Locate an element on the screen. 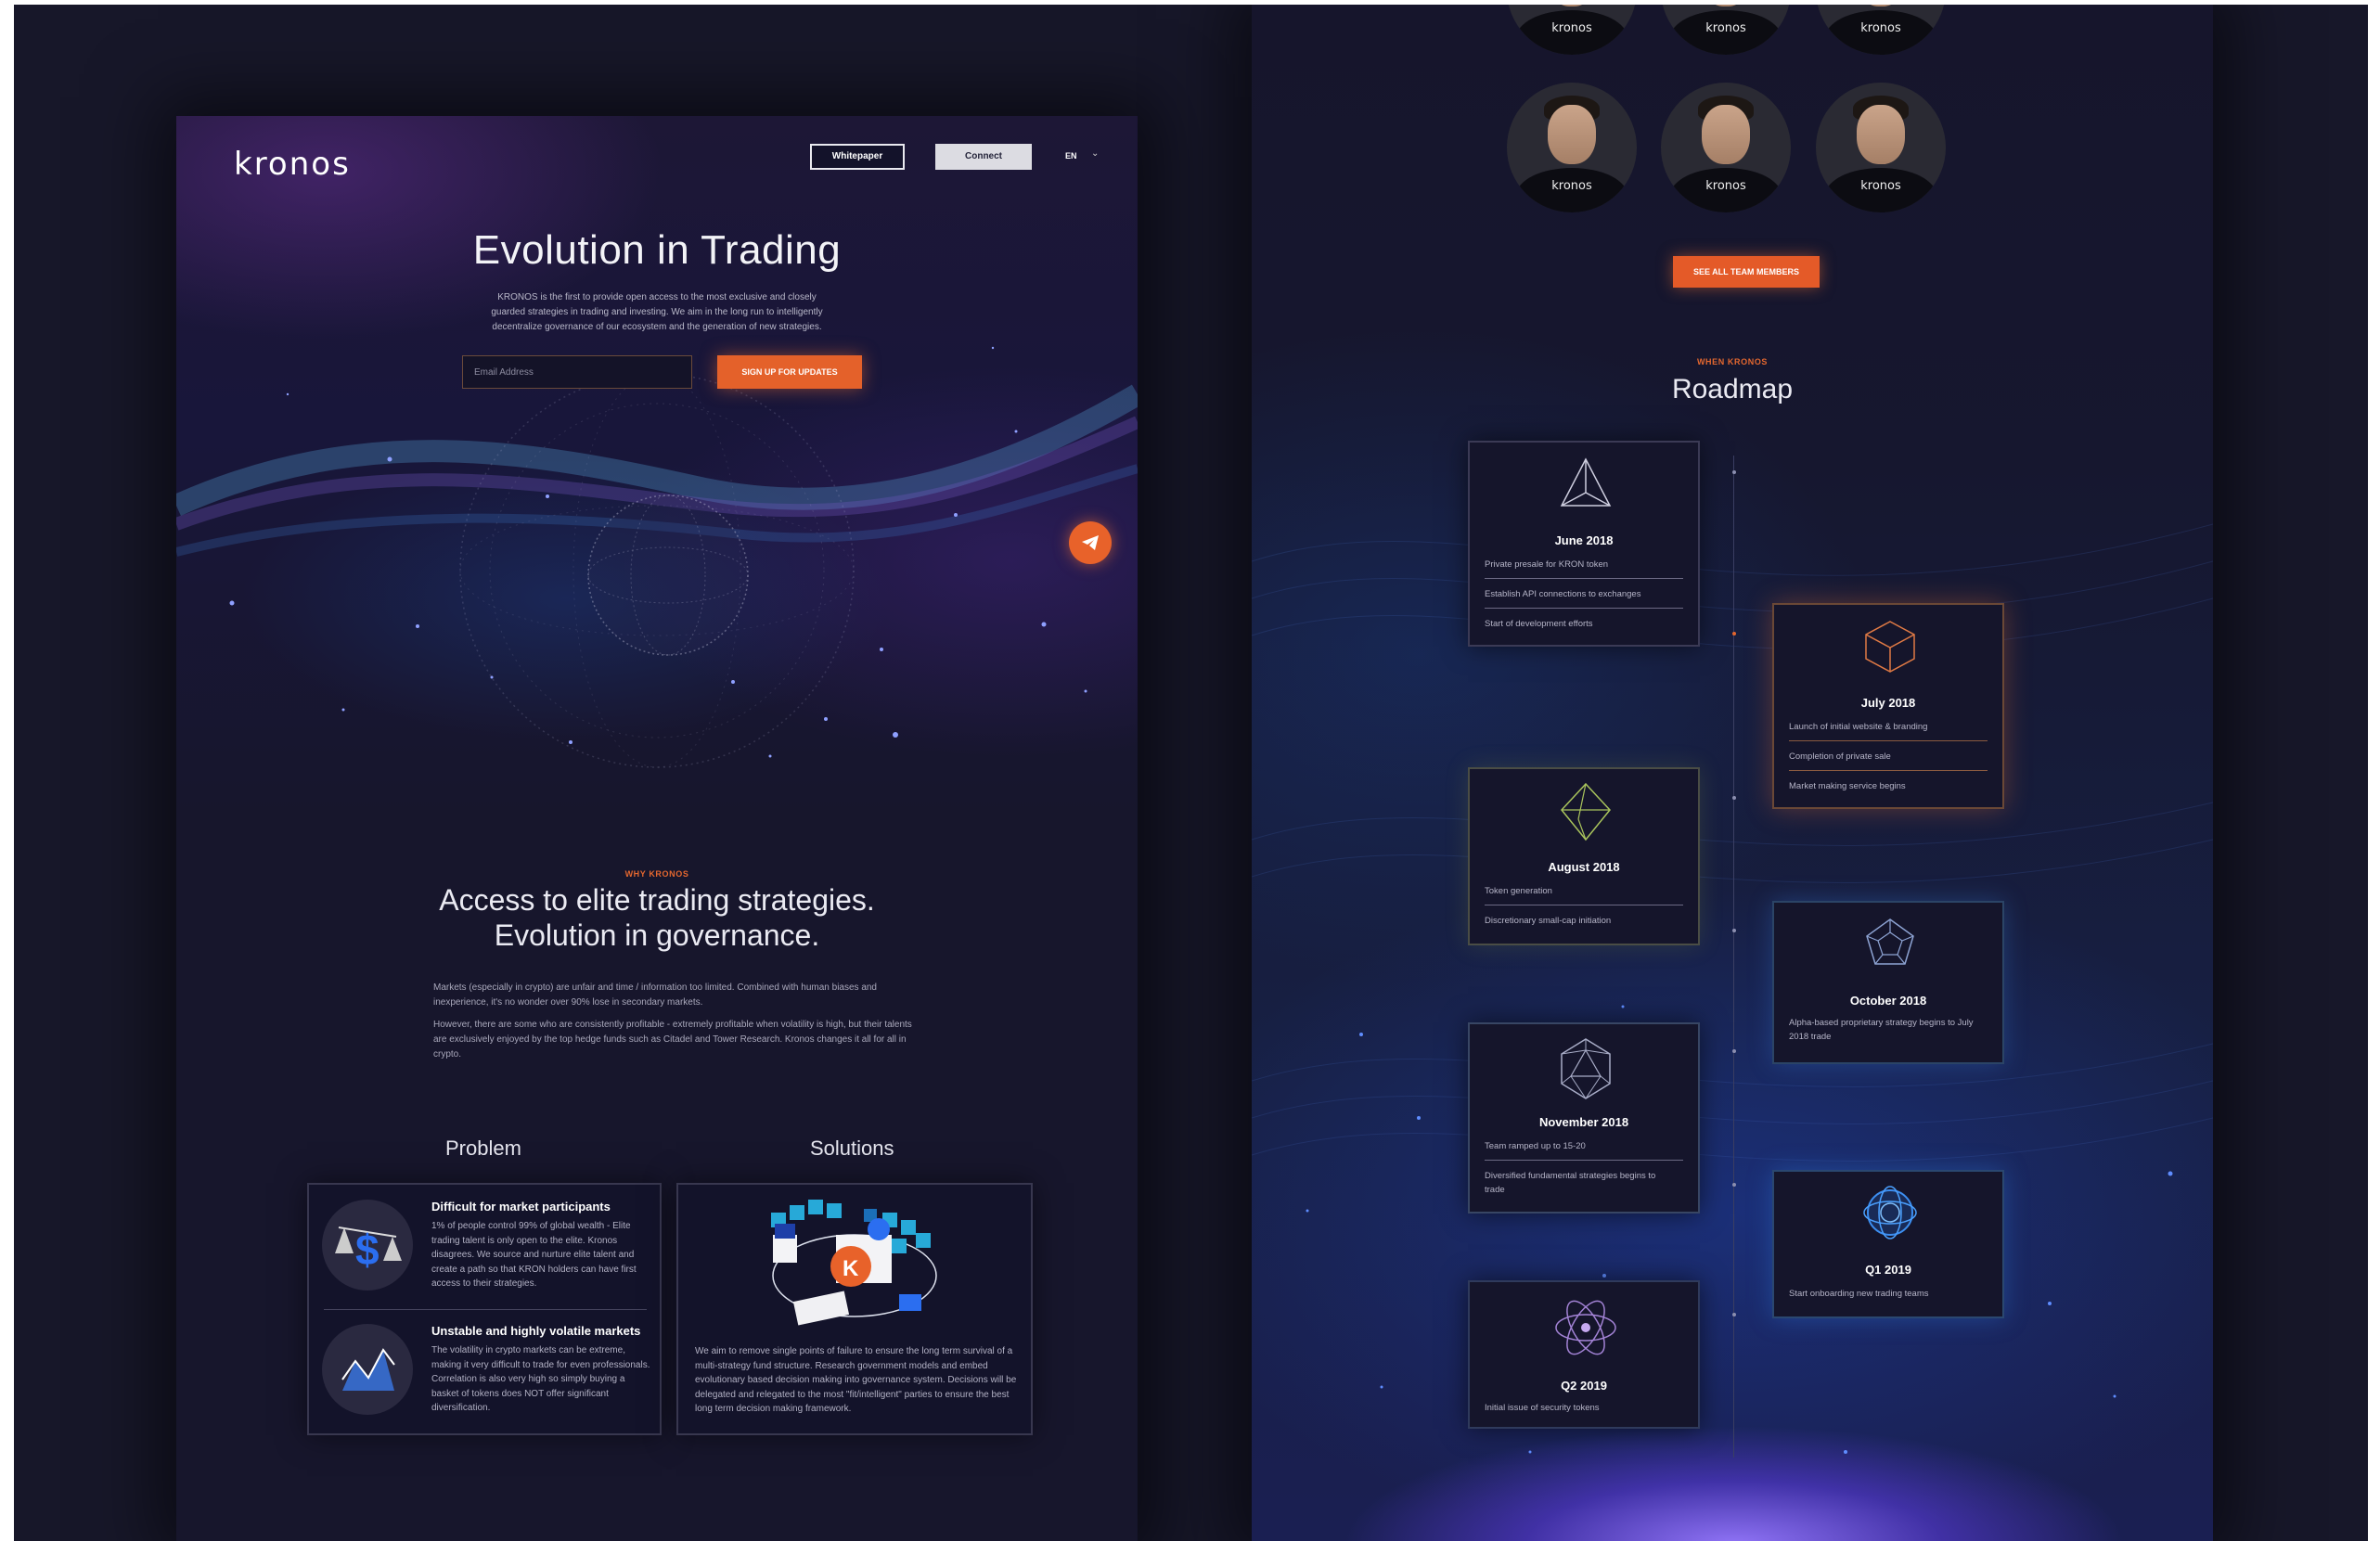  icosahedron-icon is located at coordinates (1586, 1068).